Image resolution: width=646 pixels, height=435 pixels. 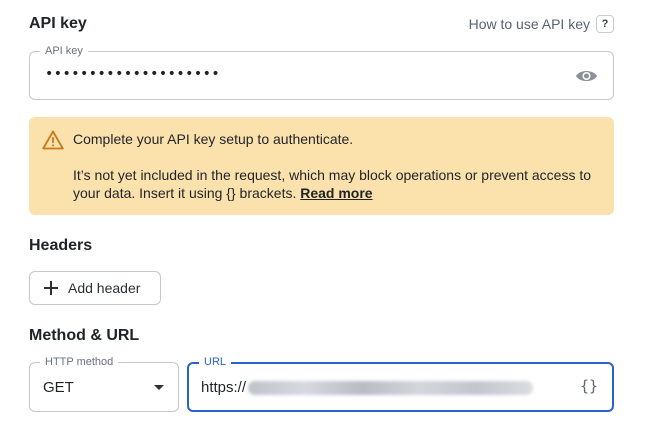 What do you see at coordinates (391, 387) in the screenshot?
I see `redacted-url-blur` at bounding box center [391, 387].